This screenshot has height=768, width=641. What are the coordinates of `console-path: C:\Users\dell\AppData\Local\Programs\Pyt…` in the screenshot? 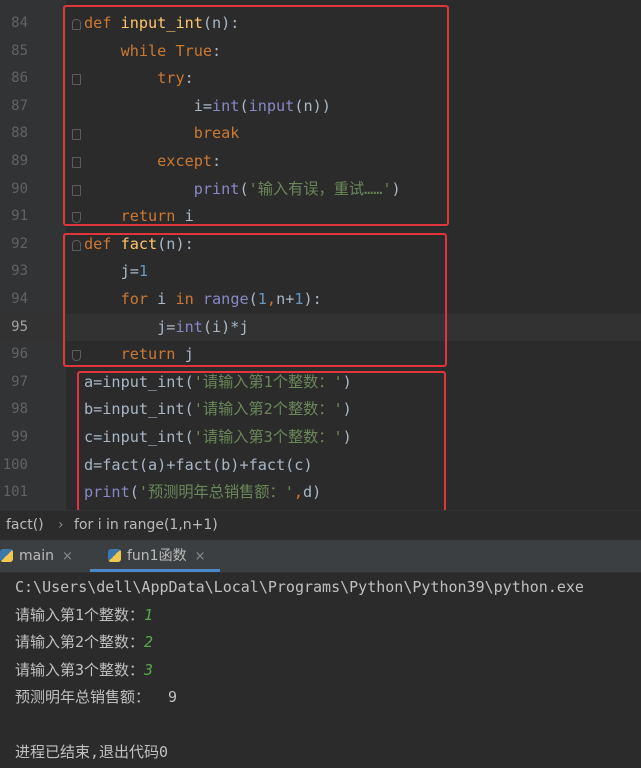 It's located at (299, 587).